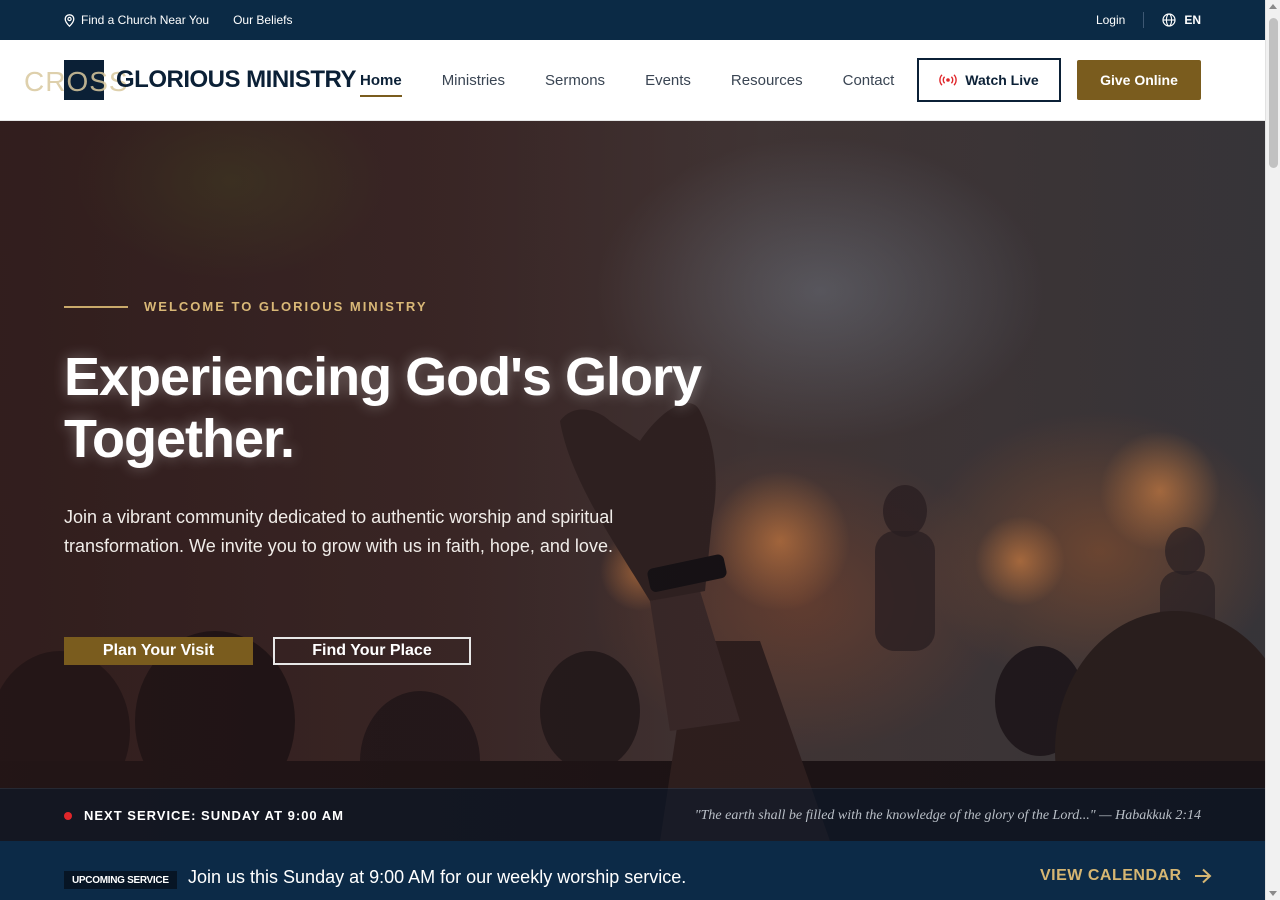 The image size is (1280, 900). Describe the element at coordinates (869, 80) in the screenshot. I see `nav-contact: Contact` at that location.